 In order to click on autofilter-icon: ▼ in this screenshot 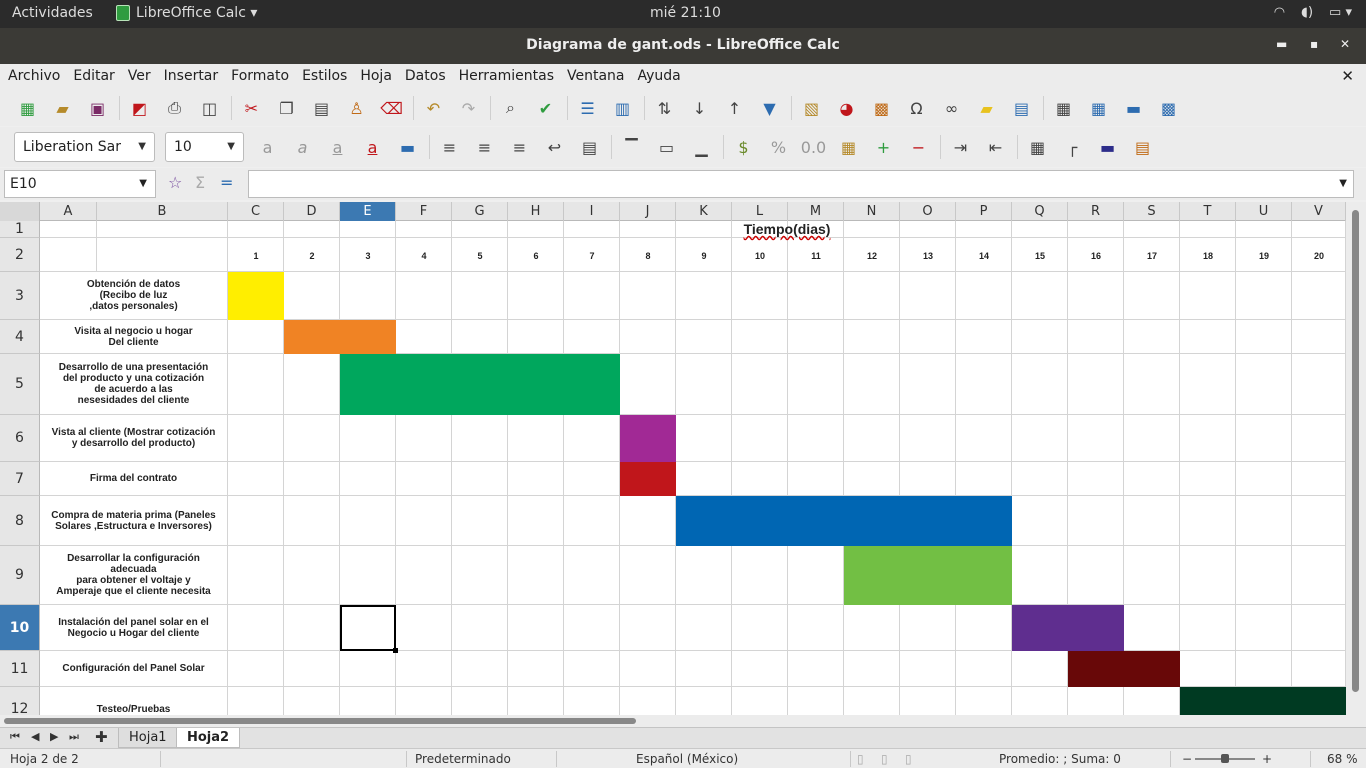, I will do `click(769, 108)`.